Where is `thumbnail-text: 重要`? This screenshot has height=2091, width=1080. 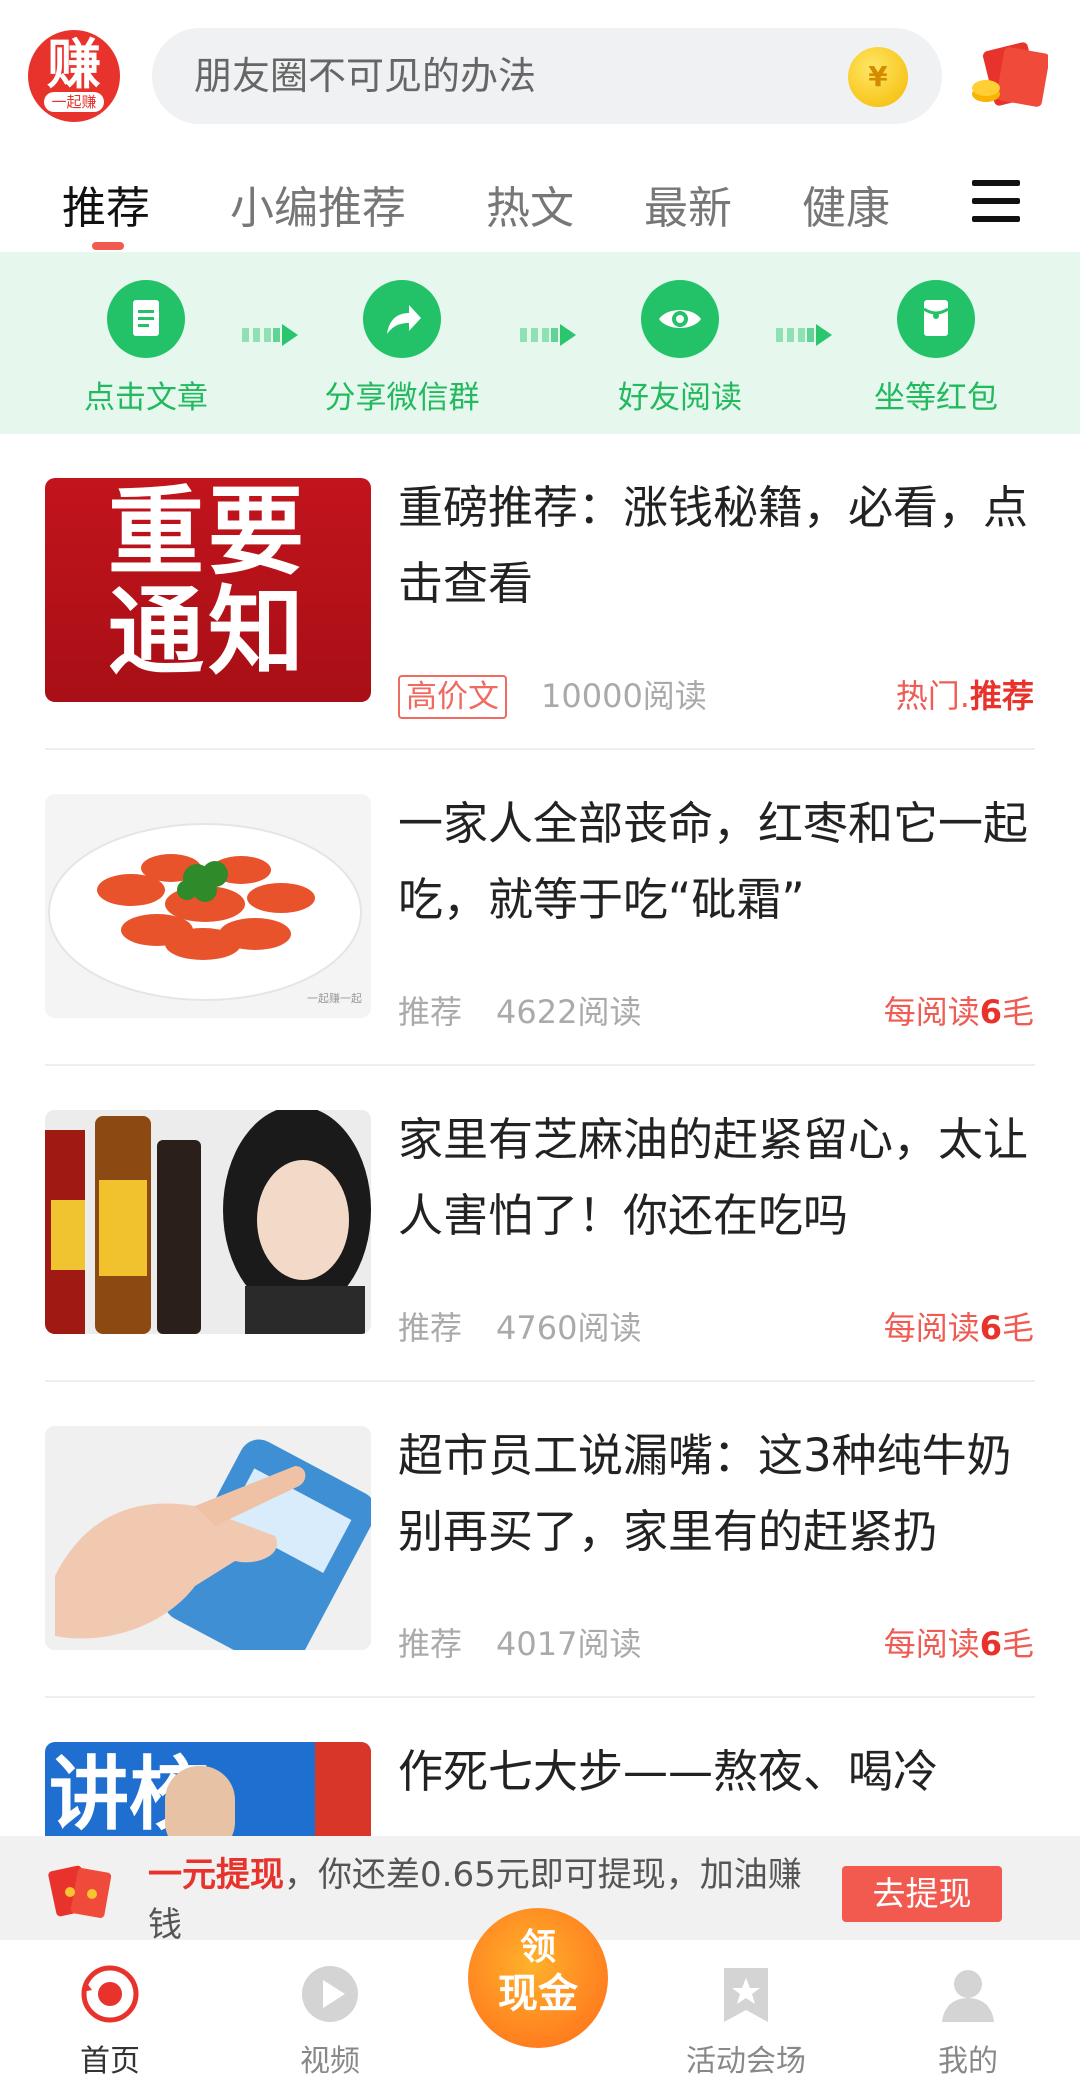
thumbnail-text: 重要 is located at coordinates (208, 533).